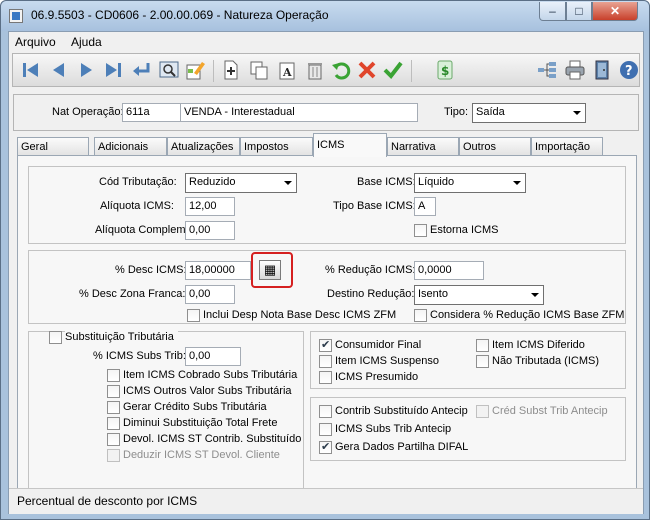  I want to click on minimize-button: –, so click(552, 11).